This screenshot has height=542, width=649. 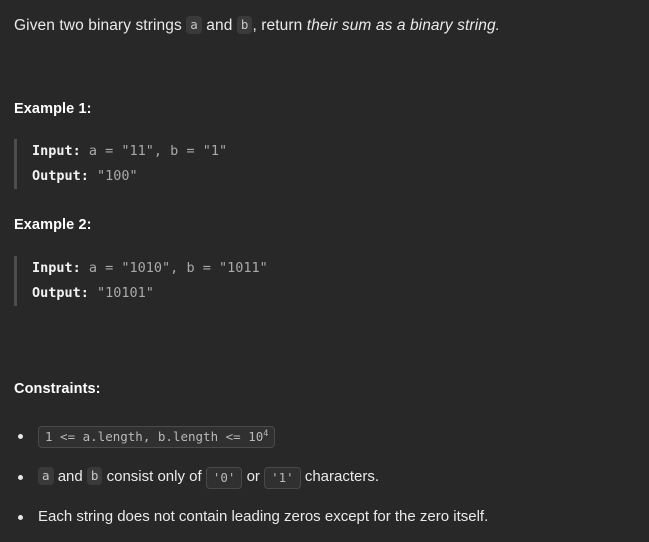 What do you see at coordinates (219, 25) in the screenshot?
I see `statement-between: and` at bounding box center [219, 25].